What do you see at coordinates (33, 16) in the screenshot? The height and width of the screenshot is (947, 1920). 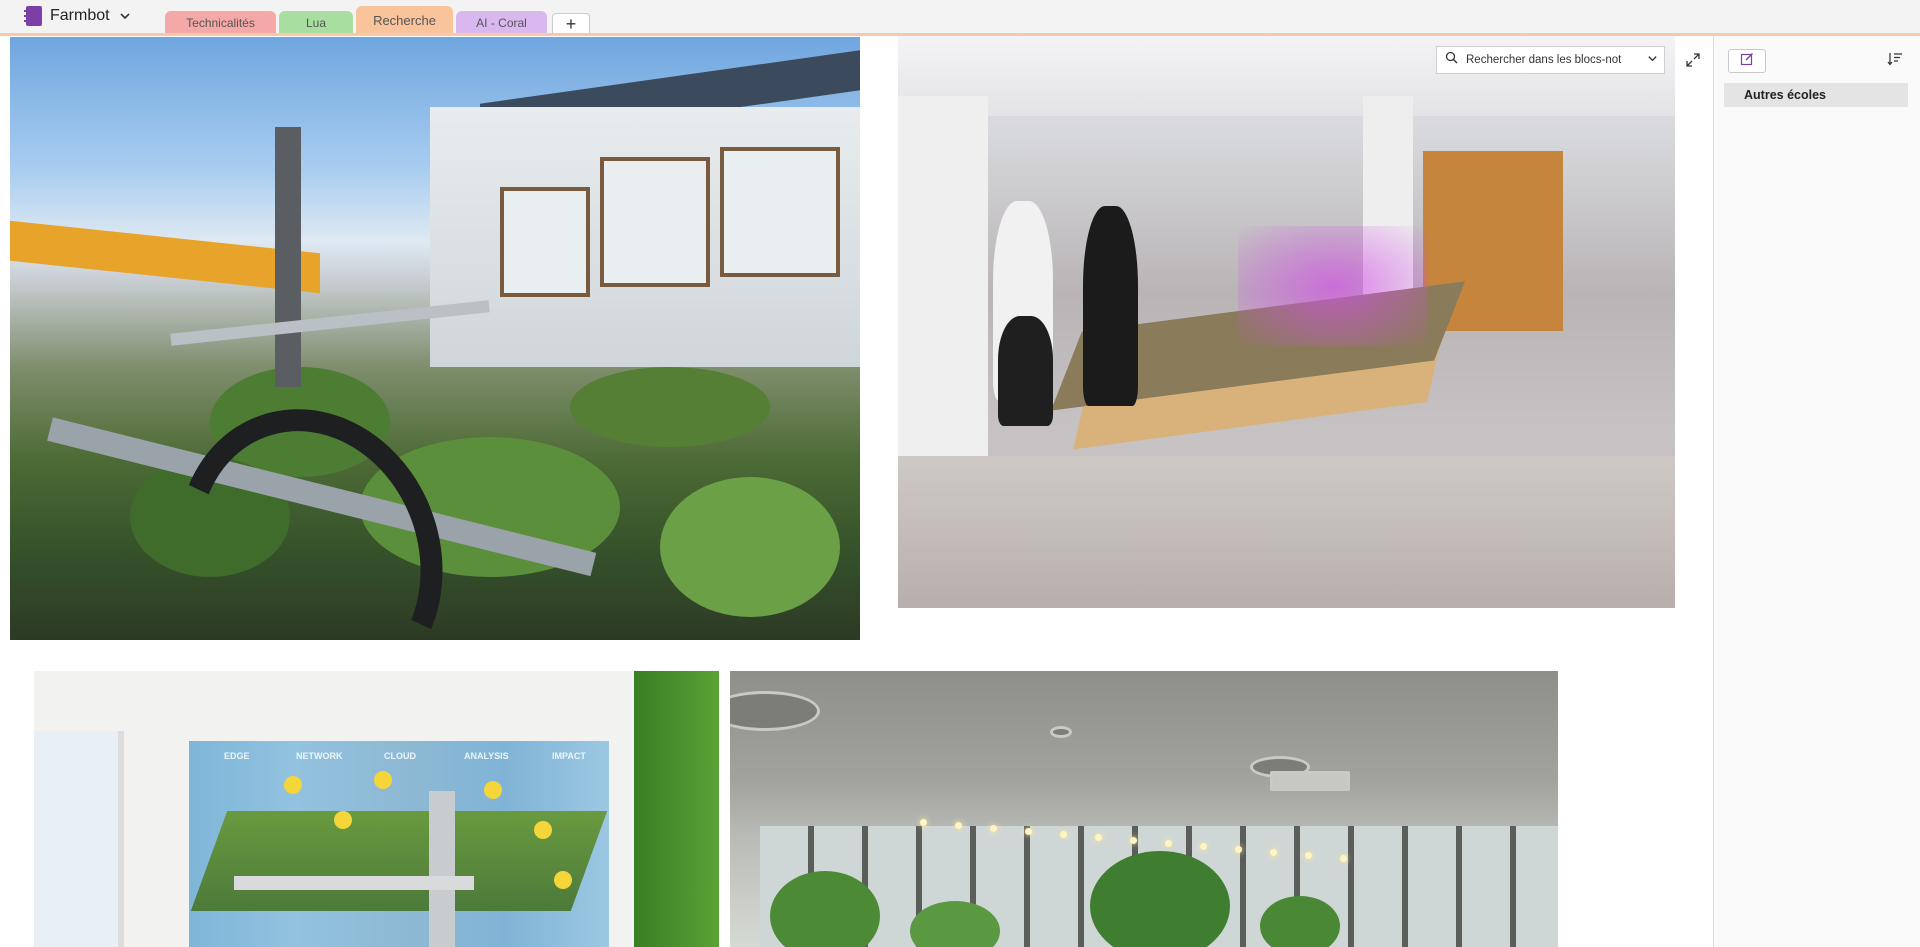 I see `notebook-icon` at bounding box center [33, 16].